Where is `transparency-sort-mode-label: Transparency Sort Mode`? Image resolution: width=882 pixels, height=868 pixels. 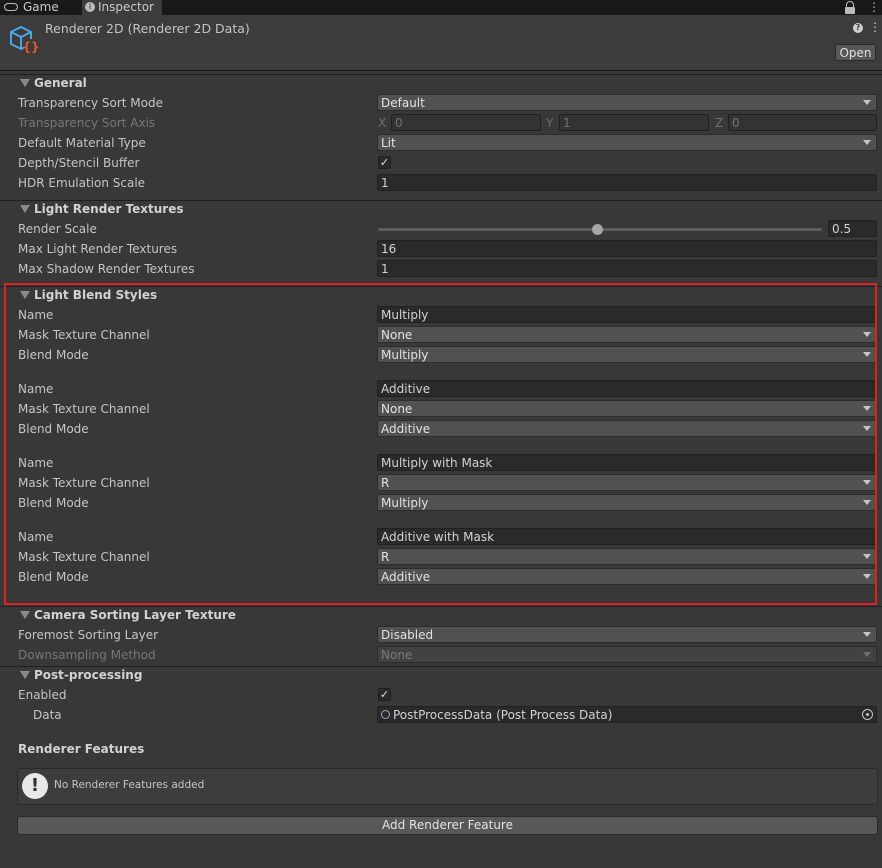
transparency-sort-mode-label: Transparency Sort Mode is located at coordinates (90, 103).